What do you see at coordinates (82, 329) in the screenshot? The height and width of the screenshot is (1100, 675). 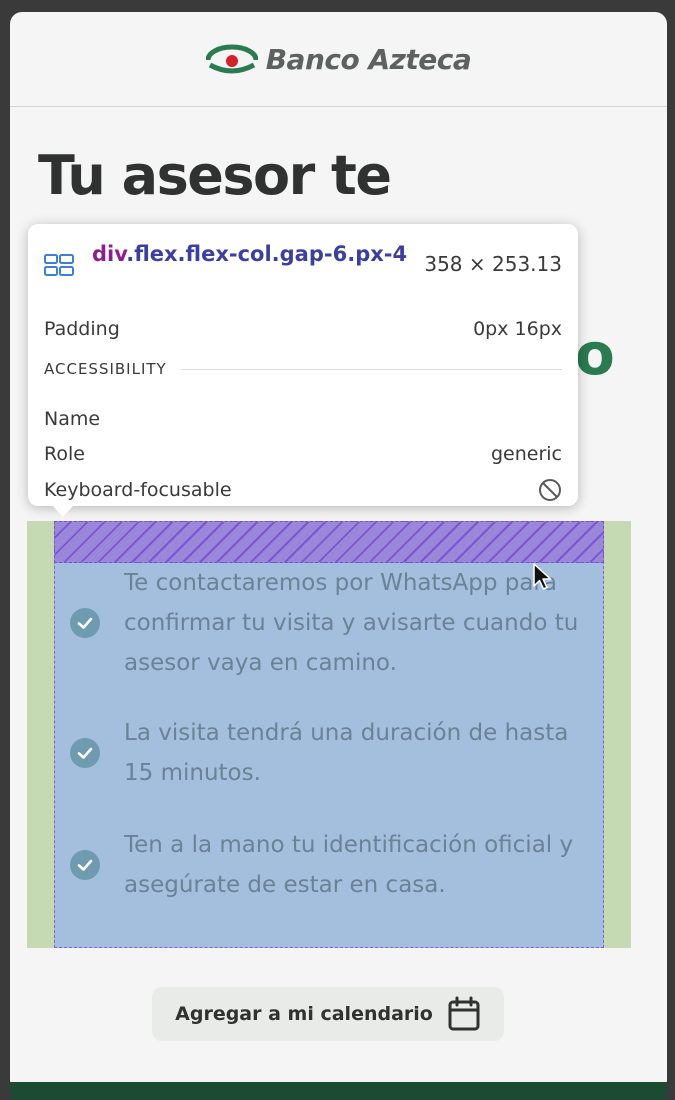 I see `padding-label: Padding` at bounding box center [82, 329].